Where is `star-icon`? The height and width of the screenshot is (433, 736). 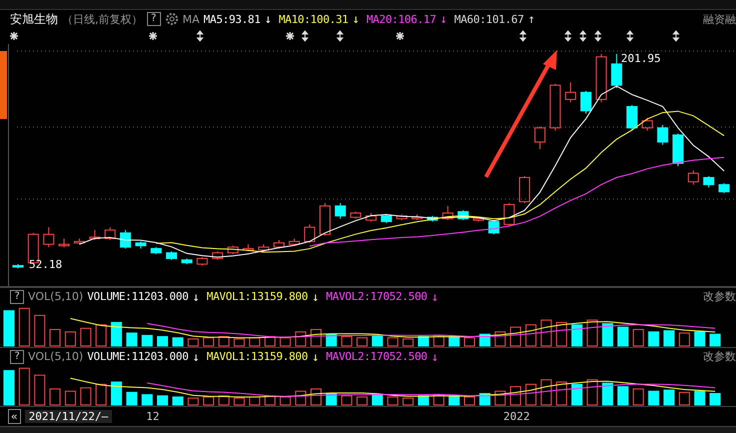 star-icon is located at coordinates (290, 36).